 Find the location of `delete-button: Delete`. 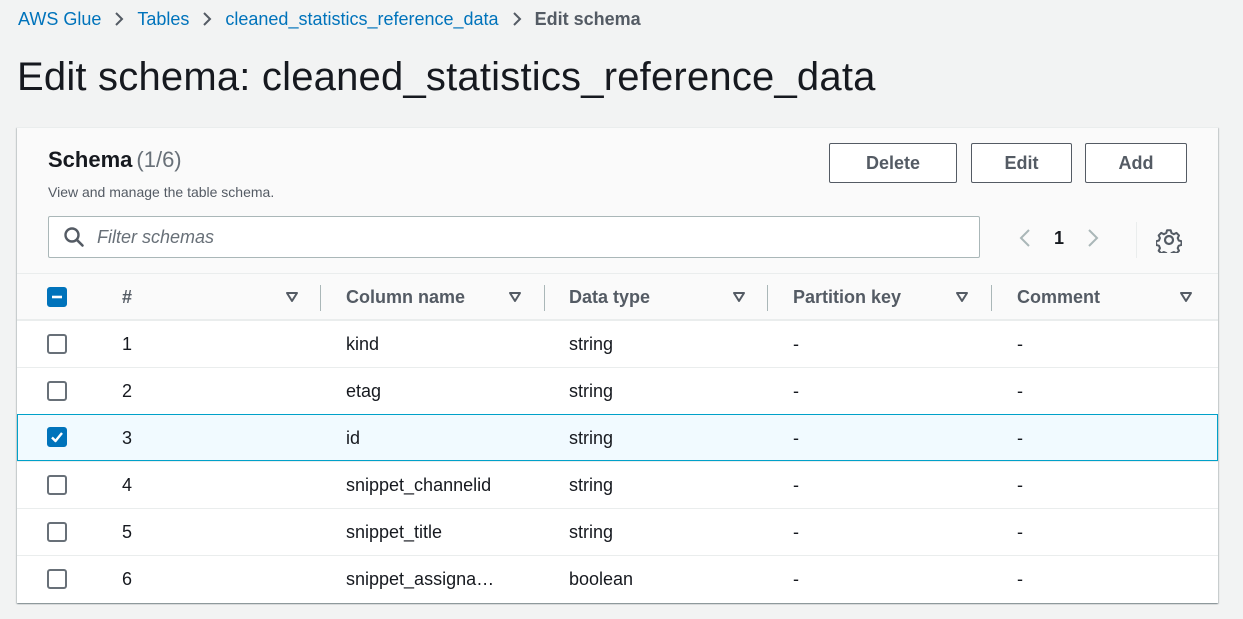

delete-button: Delete is located at coordinates (893, 163).